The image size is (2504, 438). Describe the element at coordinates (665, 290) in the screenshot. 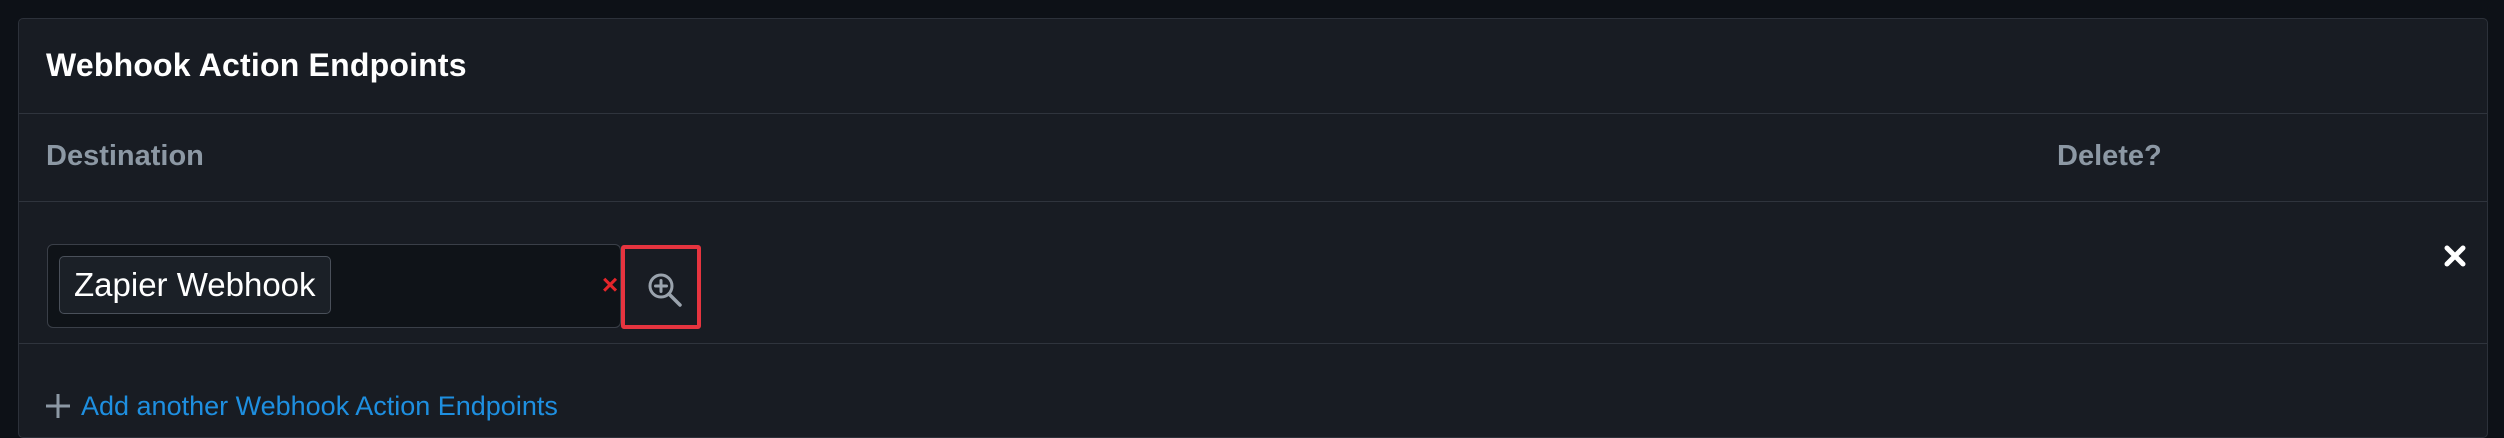

I see `zoom-in-icon` at that location.